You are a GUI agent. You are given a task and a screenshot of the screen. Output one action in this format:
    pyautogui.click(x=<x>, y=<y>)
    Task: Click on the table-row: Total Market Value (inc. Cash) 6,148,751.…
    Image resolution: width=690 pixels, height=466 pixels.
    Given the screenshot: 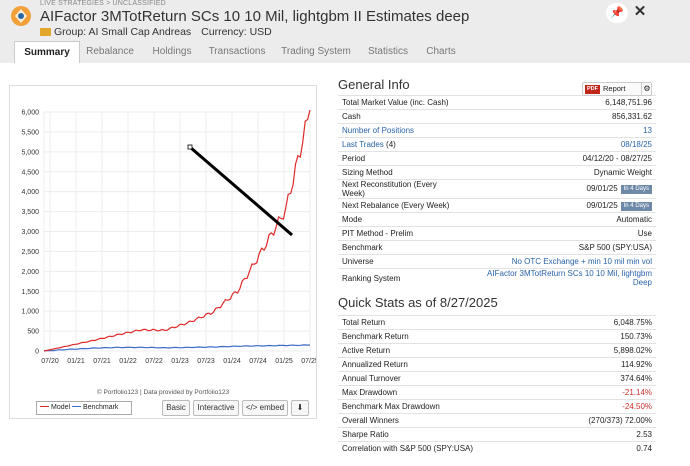 What is the action you would take?
    pyautogui.click(x=497, y=102)
    